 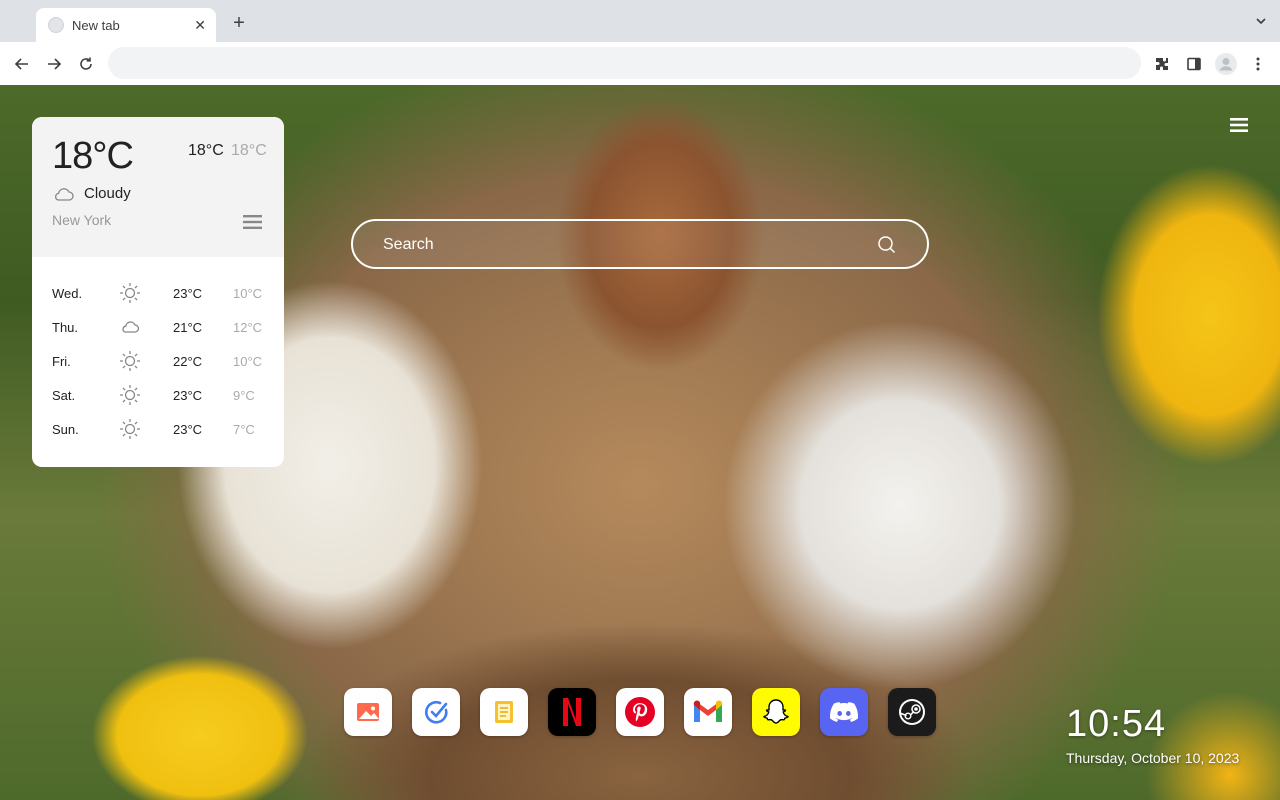 What do you see at coordinates (65, 327) in the screenshot?
I see `forecast-day: Thu.` at bounding box center [65, 327].